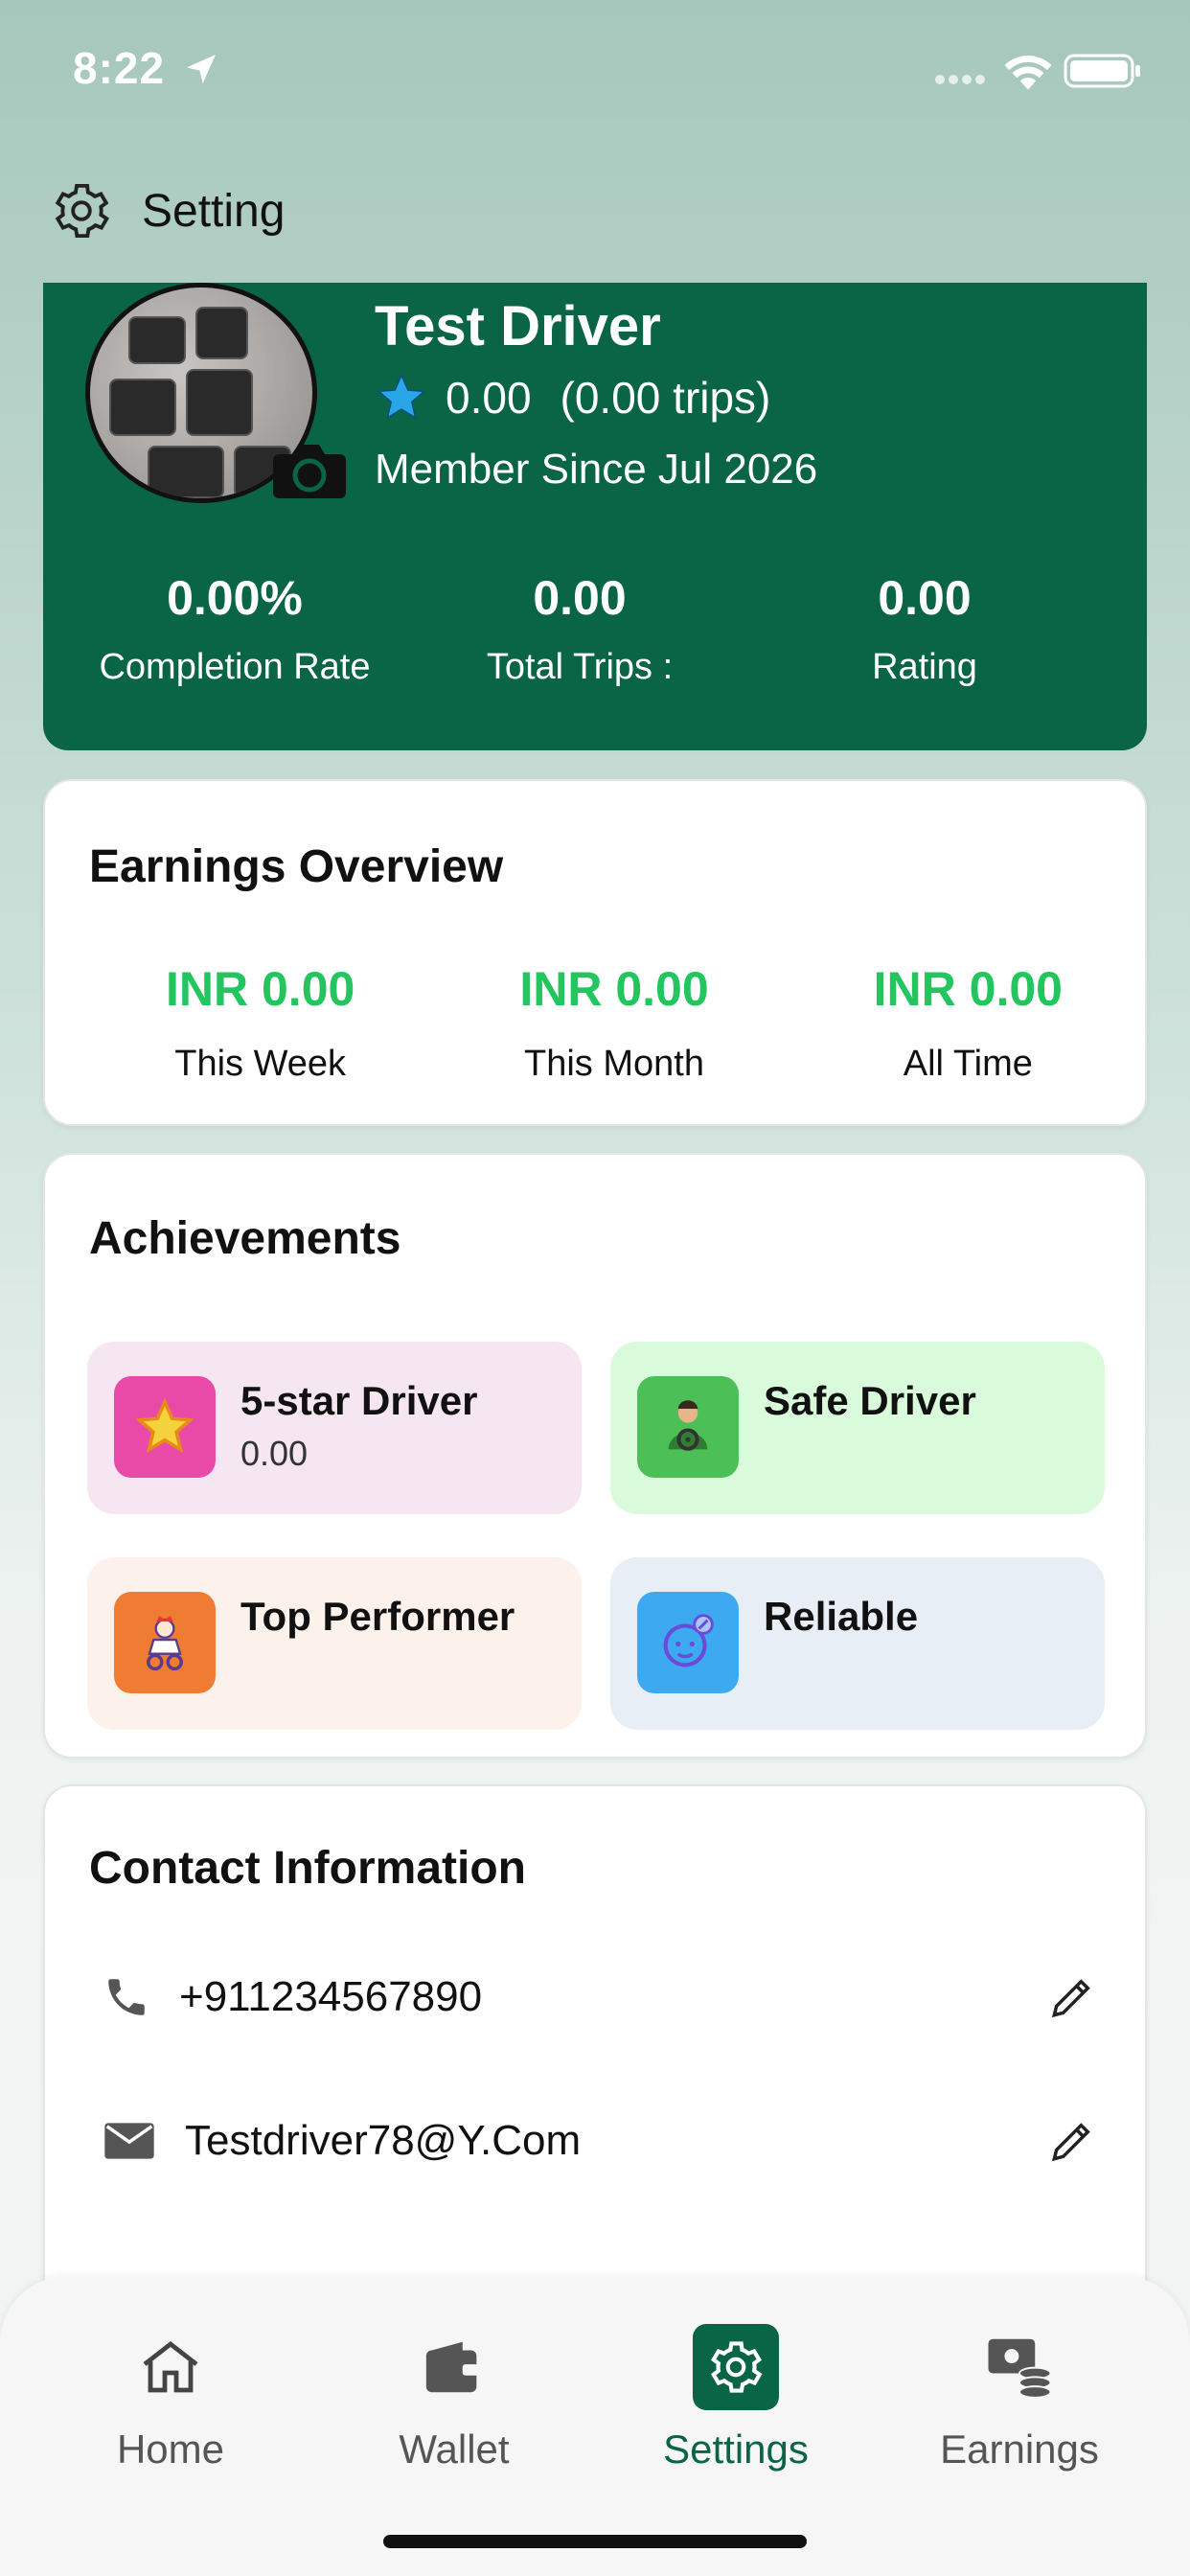 This screenshot has width=1190, height=2576. What do you see at coordinates (735, 2395) in the screenshot?
I see `nav-settings: Settings` at bounding box center [735, 2395].